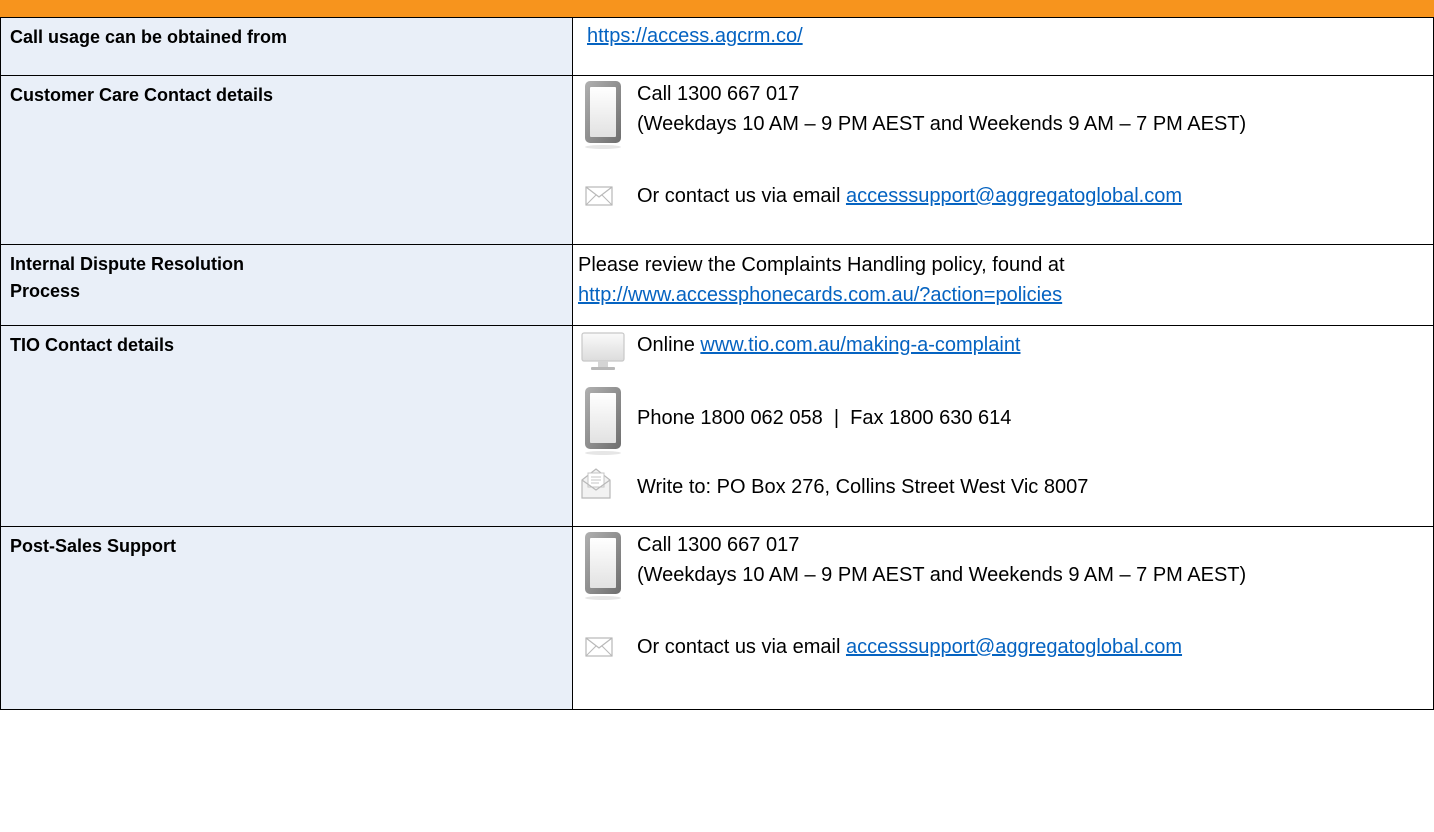  What do you see at coordinates (45, 291) in the screenshot?
I see `dispute-label-line2: Process` at bounding box center [45, 291].